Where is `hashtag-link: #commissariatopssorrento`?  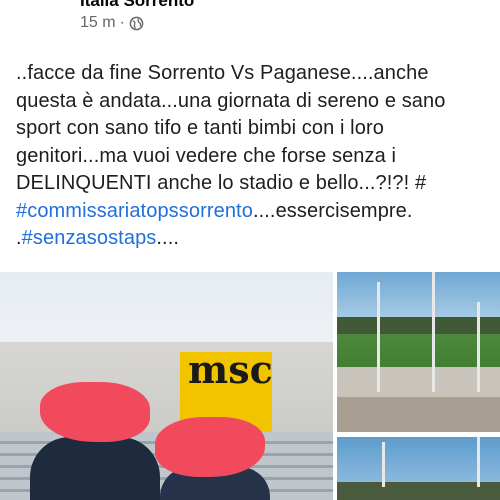
hashtag-link: #commissariatopssorrento is located at coordinates (134, 211).